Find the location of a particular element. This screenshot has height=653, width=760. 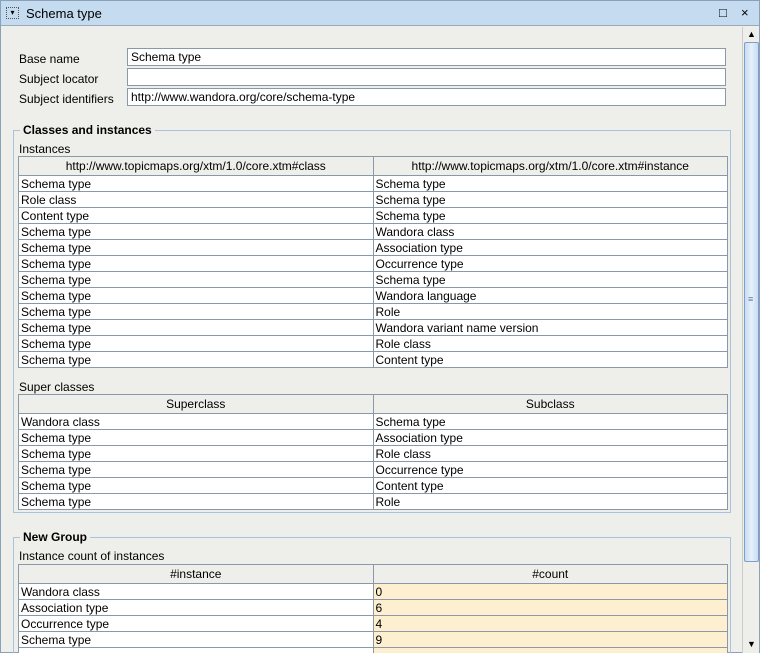

maximize-button: □ is located at coordinates (723, 12).